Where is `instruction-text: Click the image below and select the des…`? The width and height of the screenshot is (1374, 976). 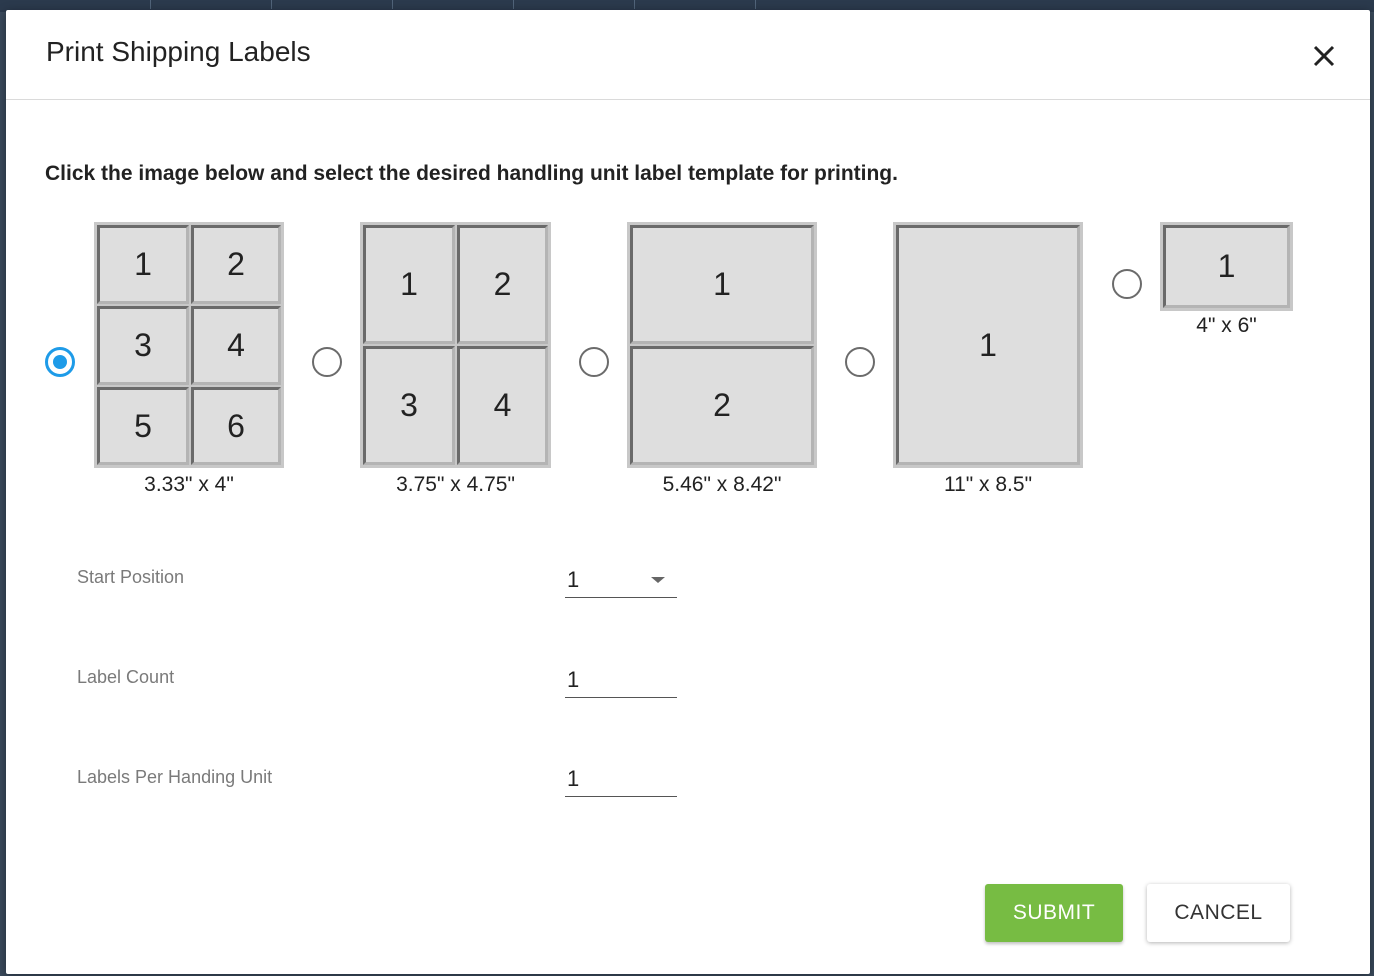 instruction-text: Click the image below and select the des… is located at coordinates (471, 173).